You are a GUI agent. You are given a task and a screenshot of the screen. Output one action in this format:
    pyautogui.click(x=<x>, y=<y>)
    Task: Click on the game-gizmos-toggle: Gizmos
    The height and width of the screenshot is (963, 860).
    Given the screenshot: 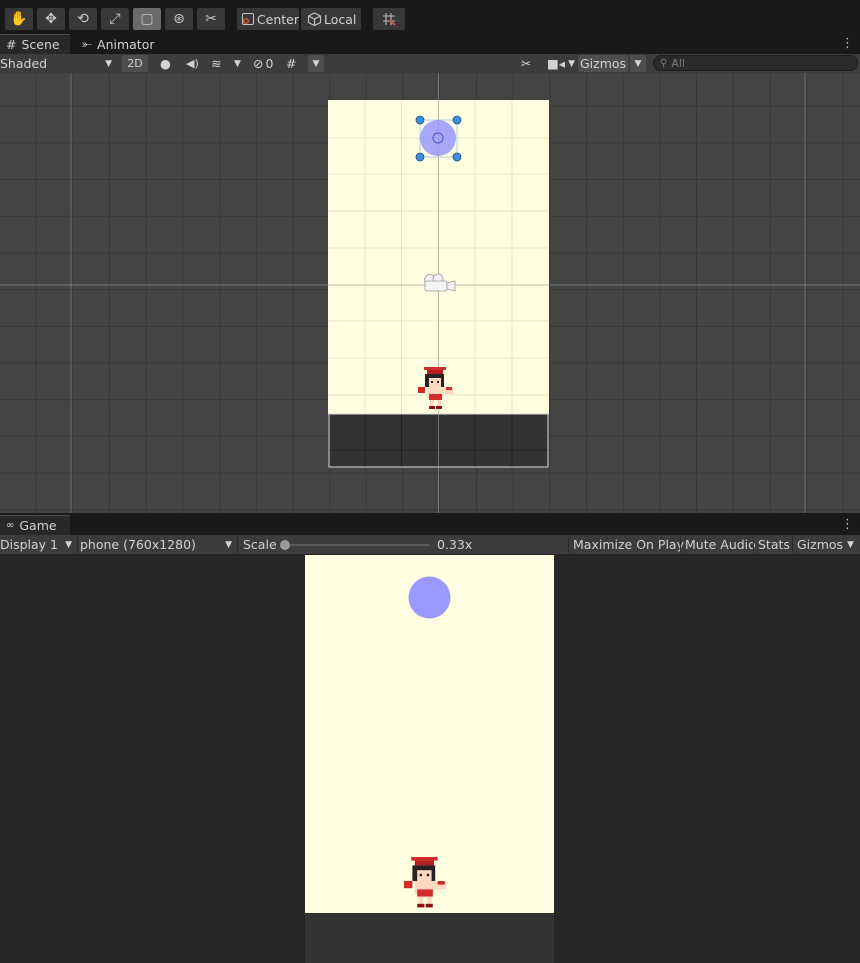 What is the action you would take?
    pyautogui.click(x=820, y=544)
    